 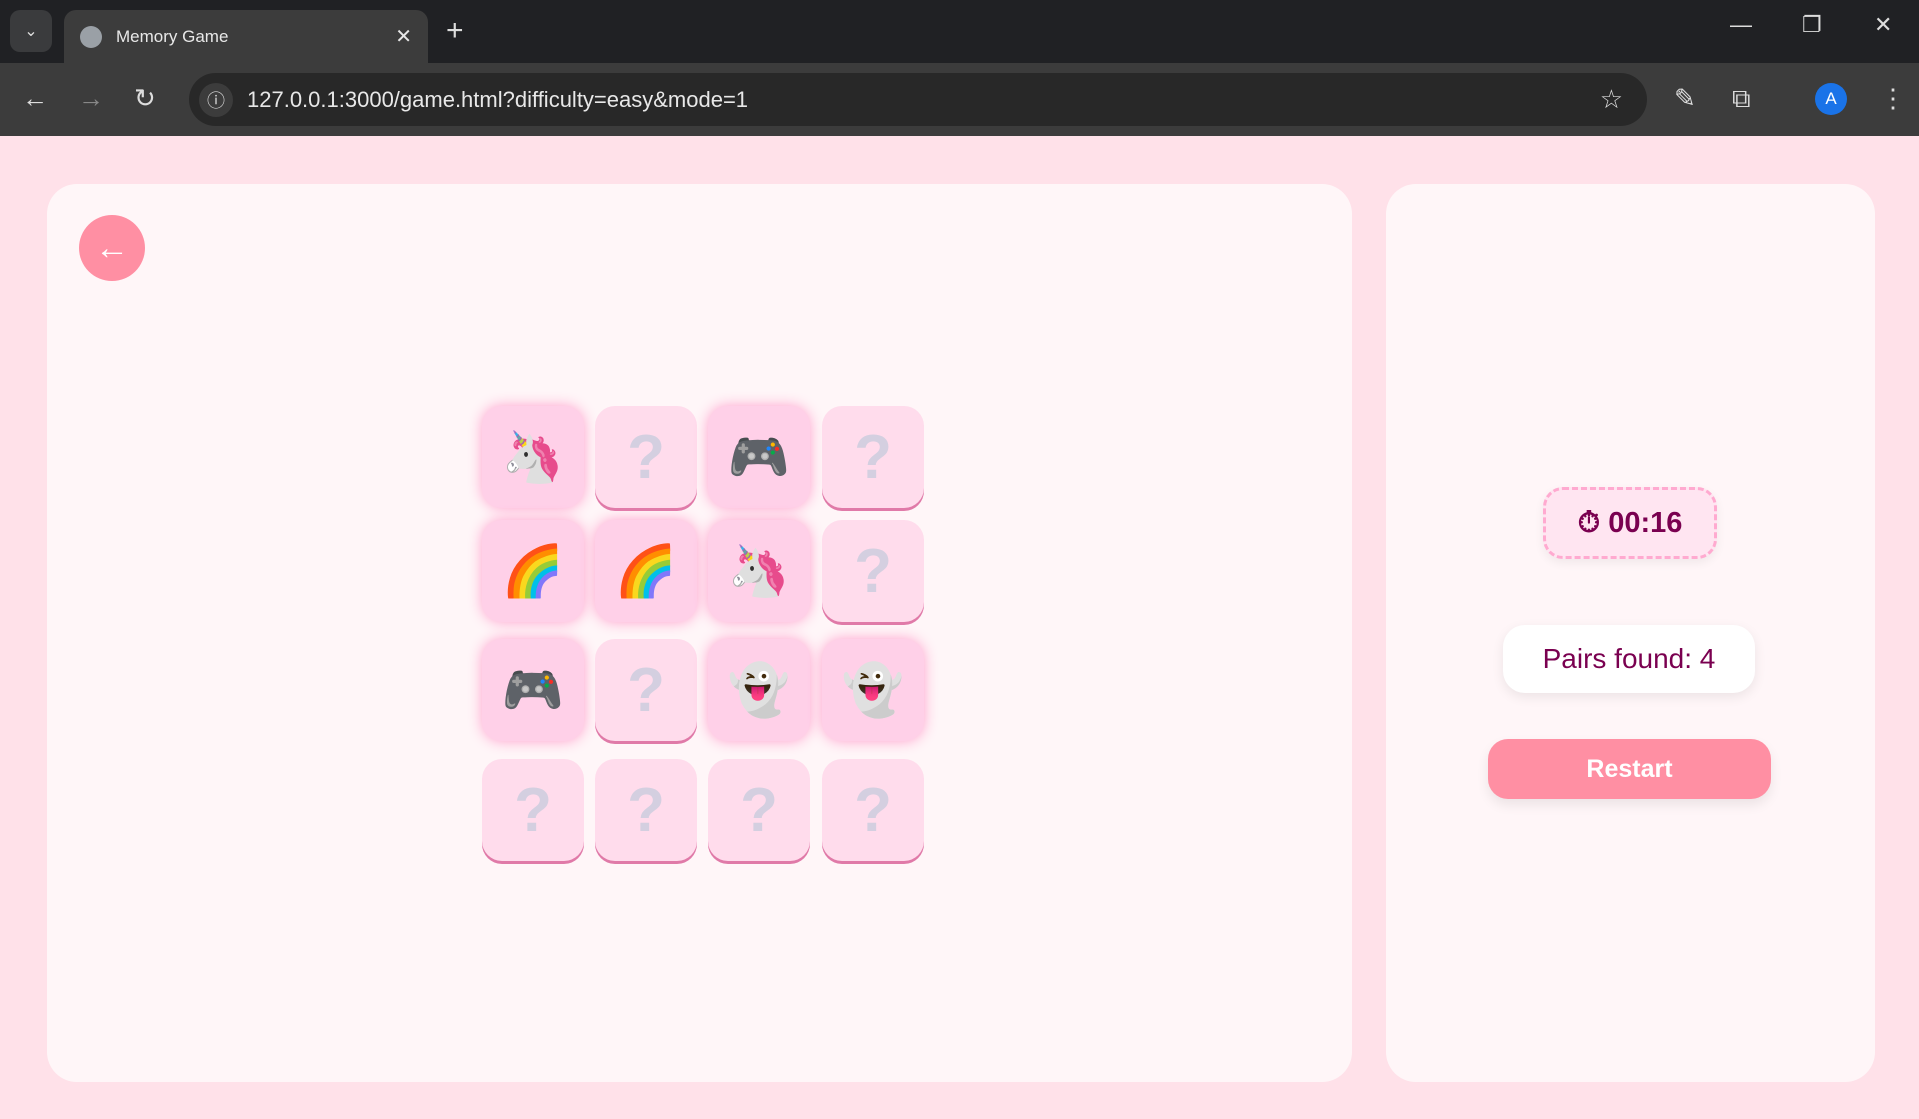 I want to click on tab-title: Memory Game, so click(x=172, y=36).